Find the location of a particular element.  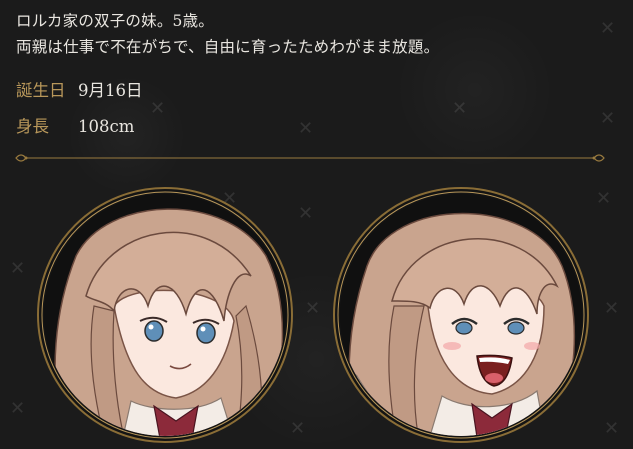

description-line-2: 両親は仕事で不在がちで、自由に育ったためわがまま放題。 is located at coordinates (228, 47).